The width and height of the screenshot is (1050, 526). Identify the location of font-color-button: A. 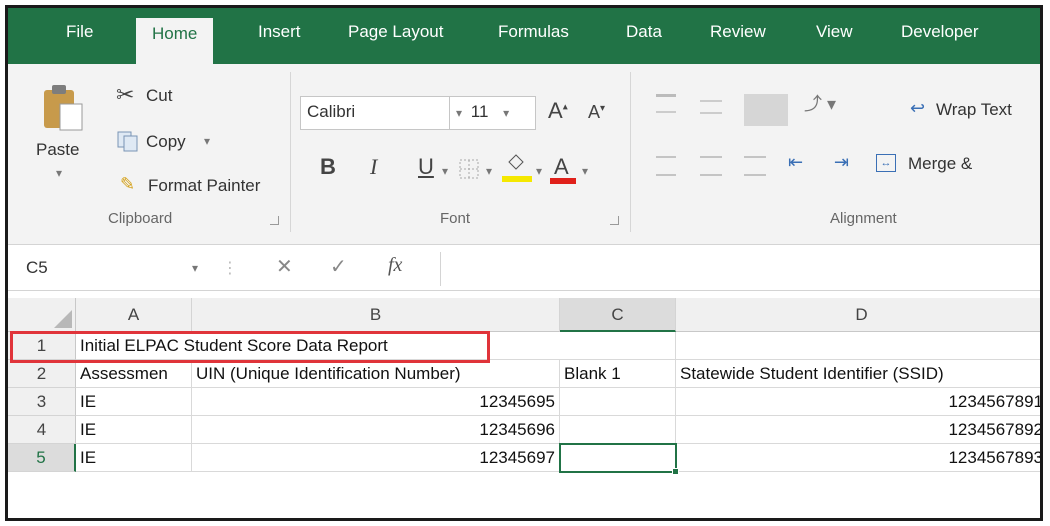
(561, 167).